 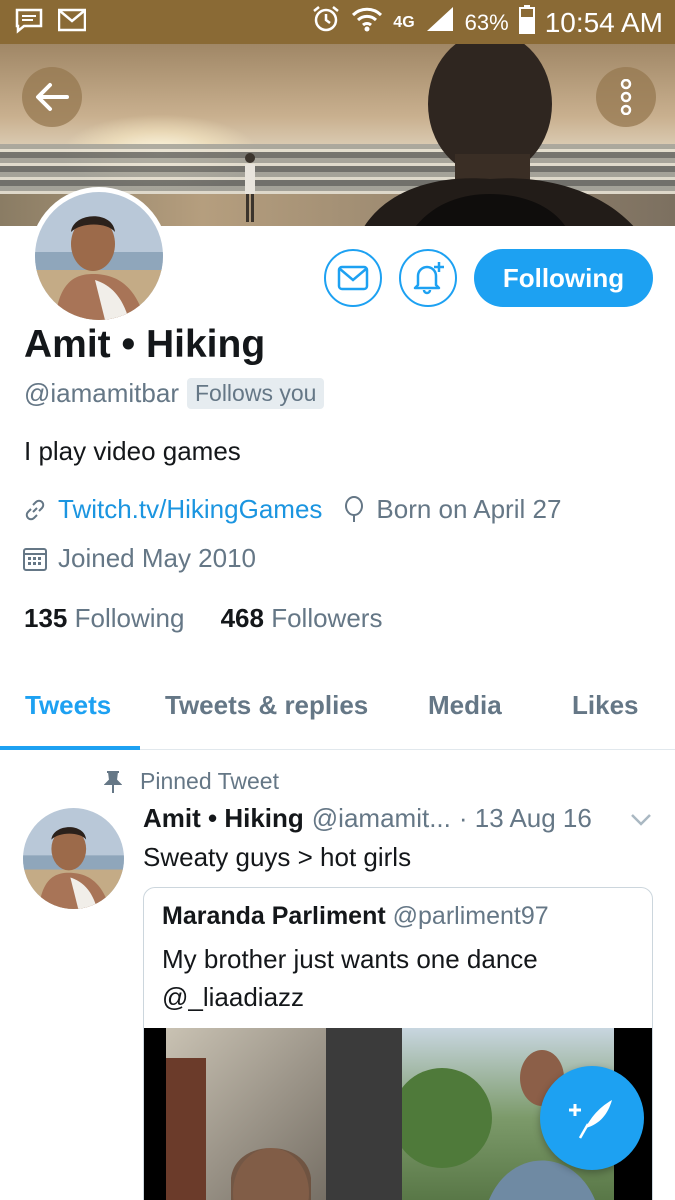 I want to click on message-button, so click(x=353, y=278).